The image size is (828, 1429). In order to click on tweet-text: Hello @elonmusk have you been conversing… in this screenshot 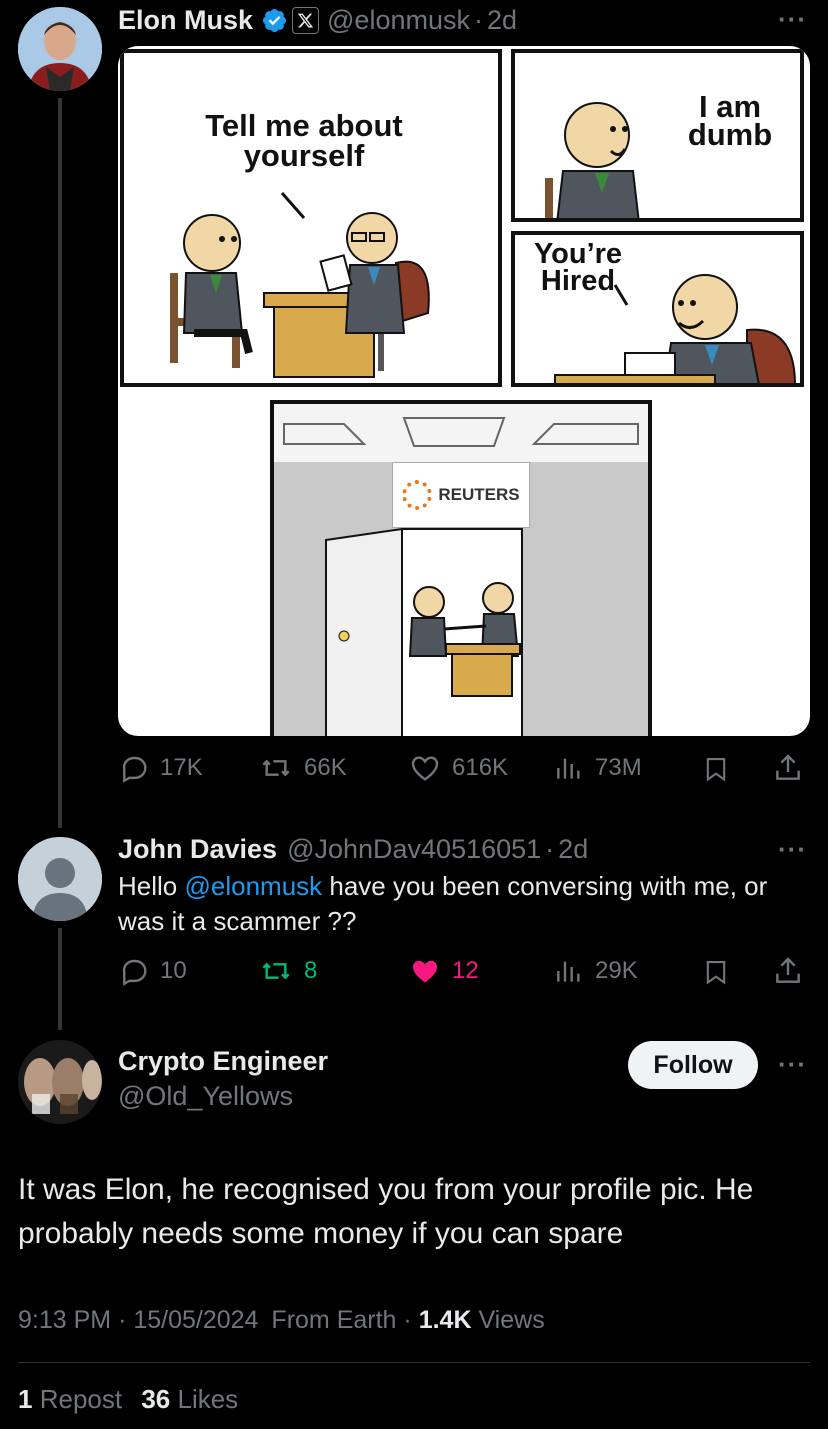, I will do `click(448, 904)`.